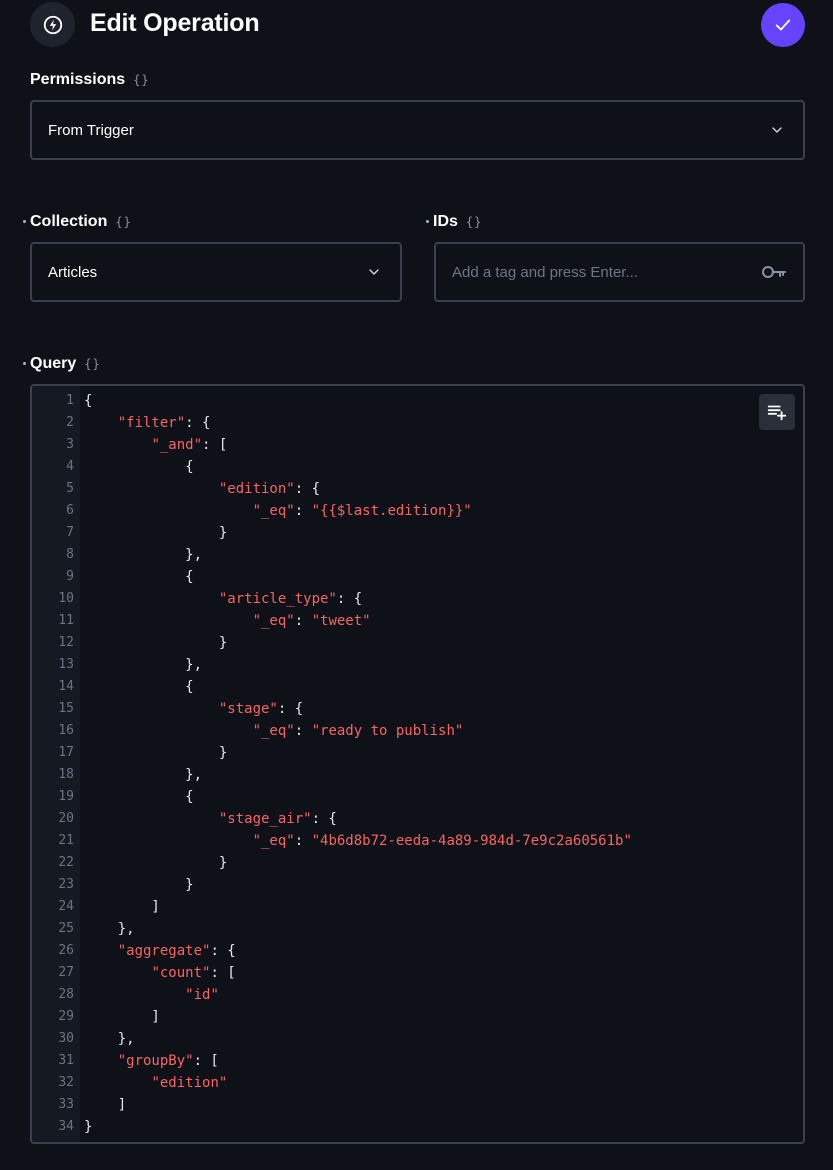 The height and width of the screenshot is (1170, 833). I want to click on ids-label-text: IDs, so click(445, 221).